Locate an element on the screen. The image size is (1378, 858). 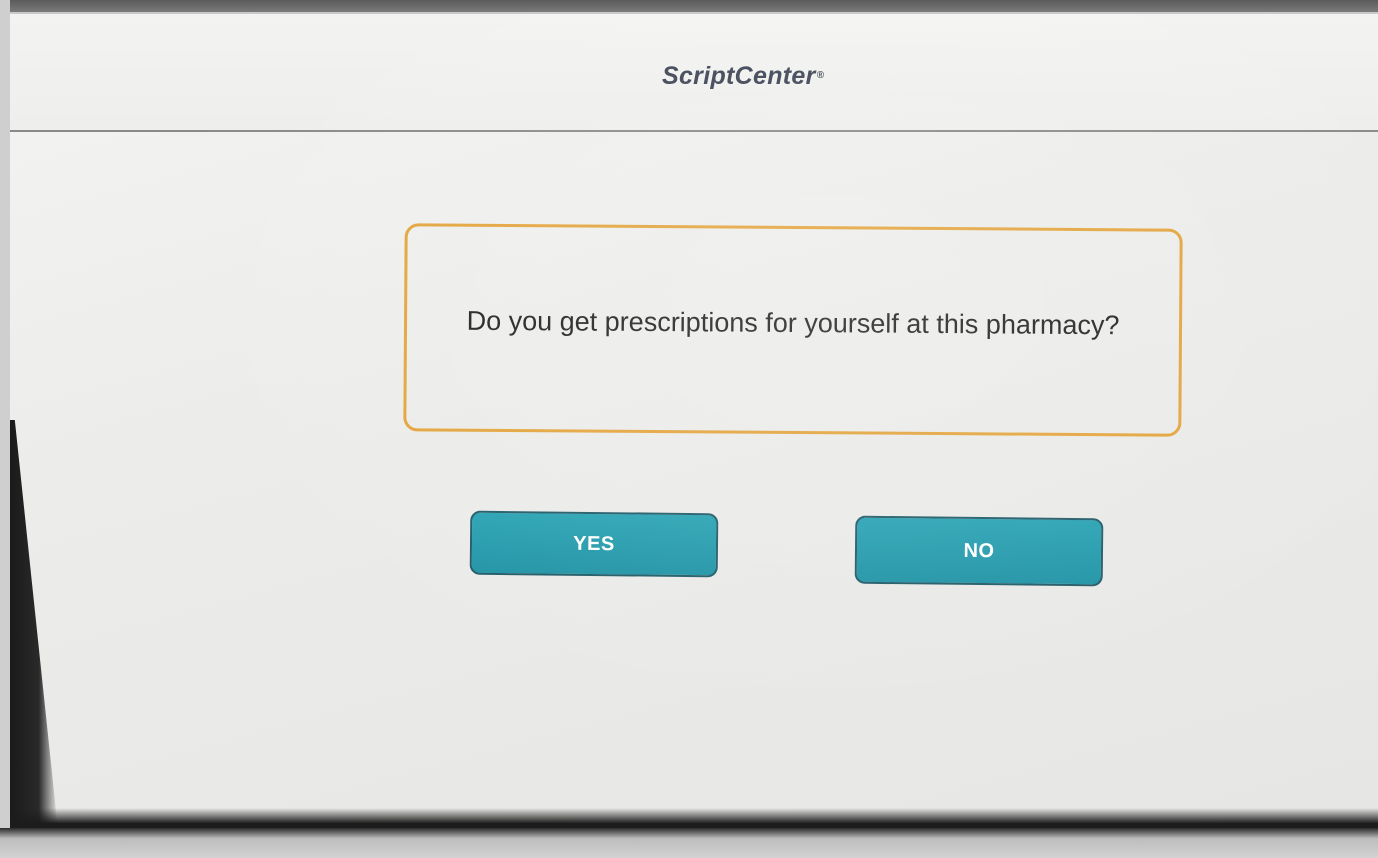
yes-button: YES is located at coordinates (594, 544).